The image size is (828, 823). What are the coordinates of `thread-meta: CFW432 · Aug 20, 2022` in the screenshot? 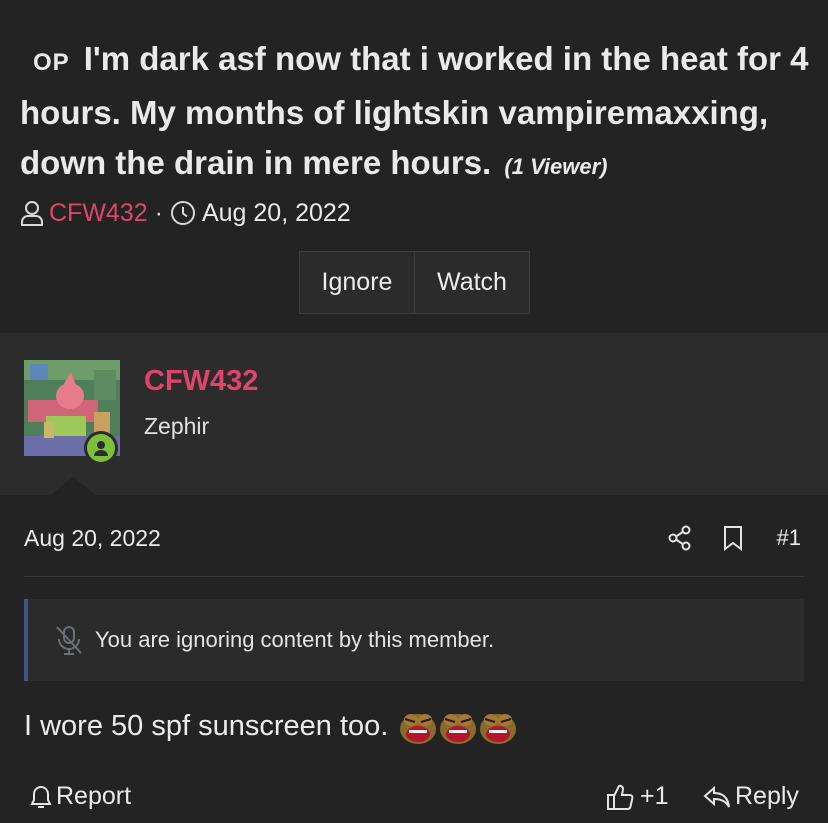 It's located at (185, 213).